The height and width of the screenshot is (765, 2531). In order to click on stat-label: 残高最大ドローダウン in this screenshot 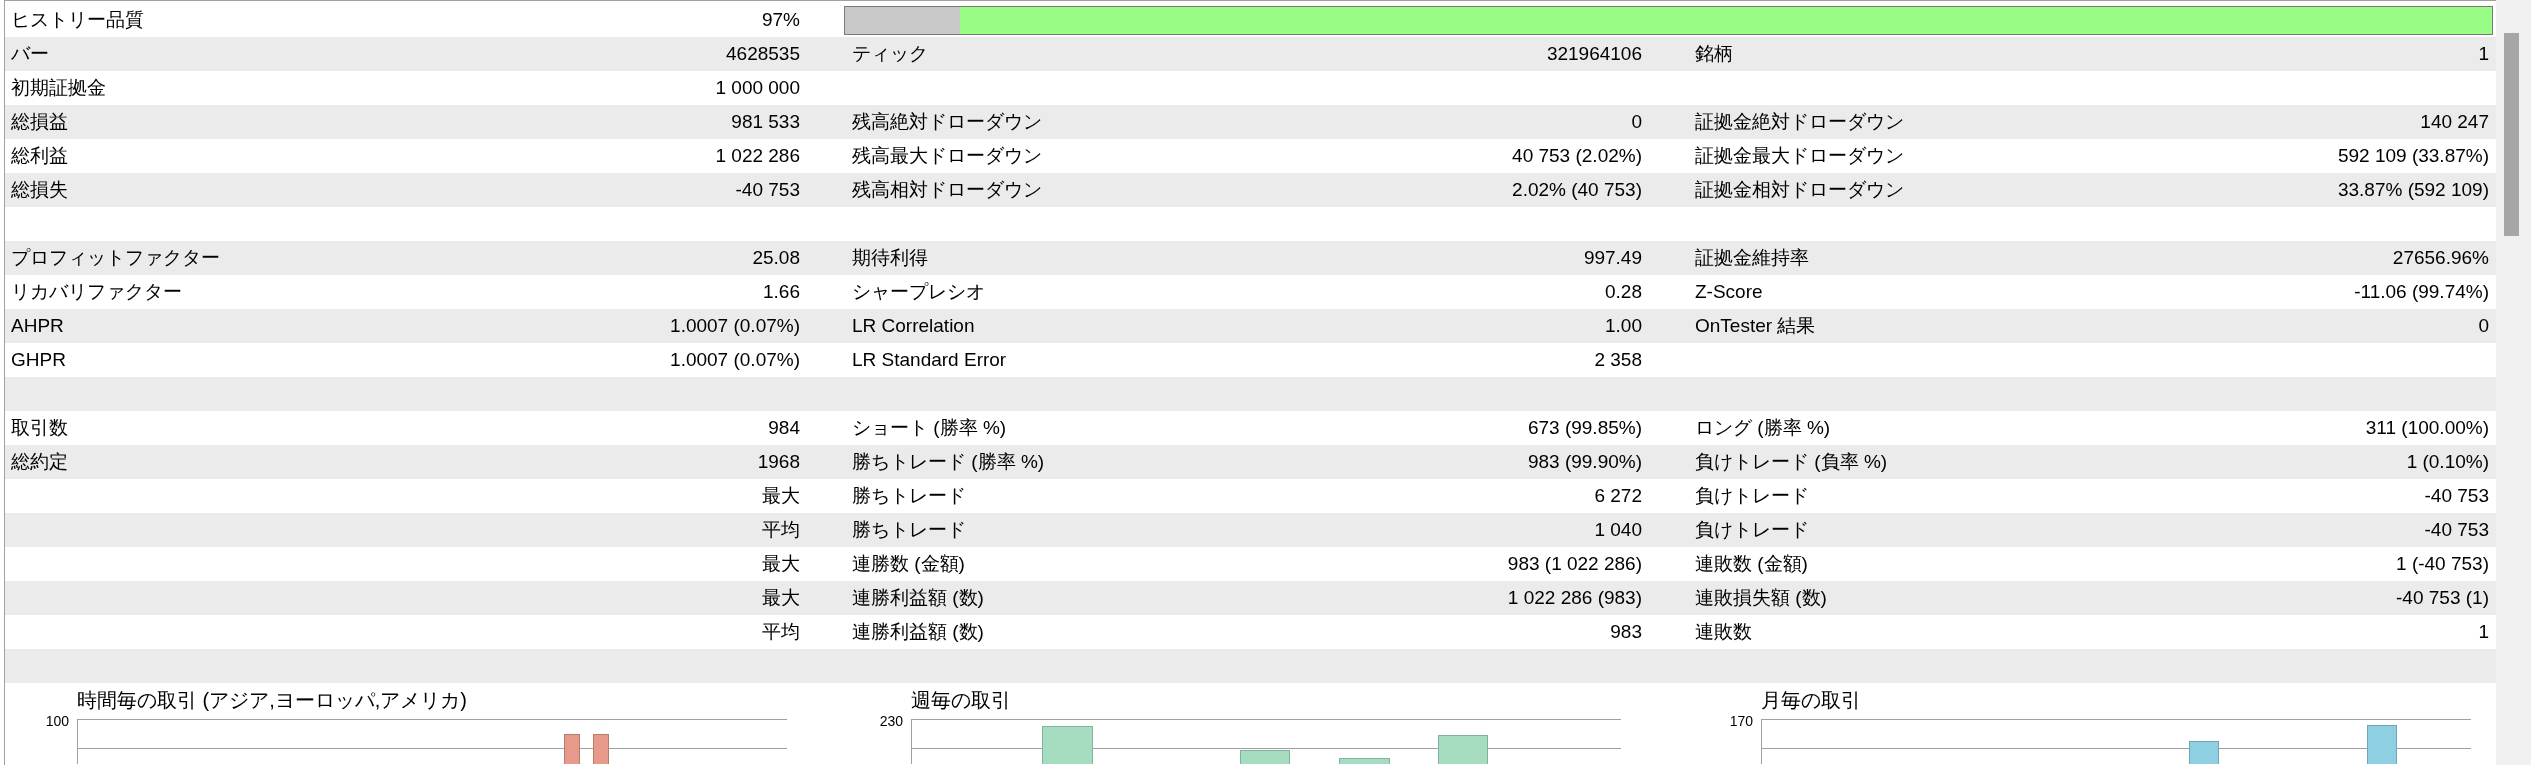, I will do `click(947, 156)`.